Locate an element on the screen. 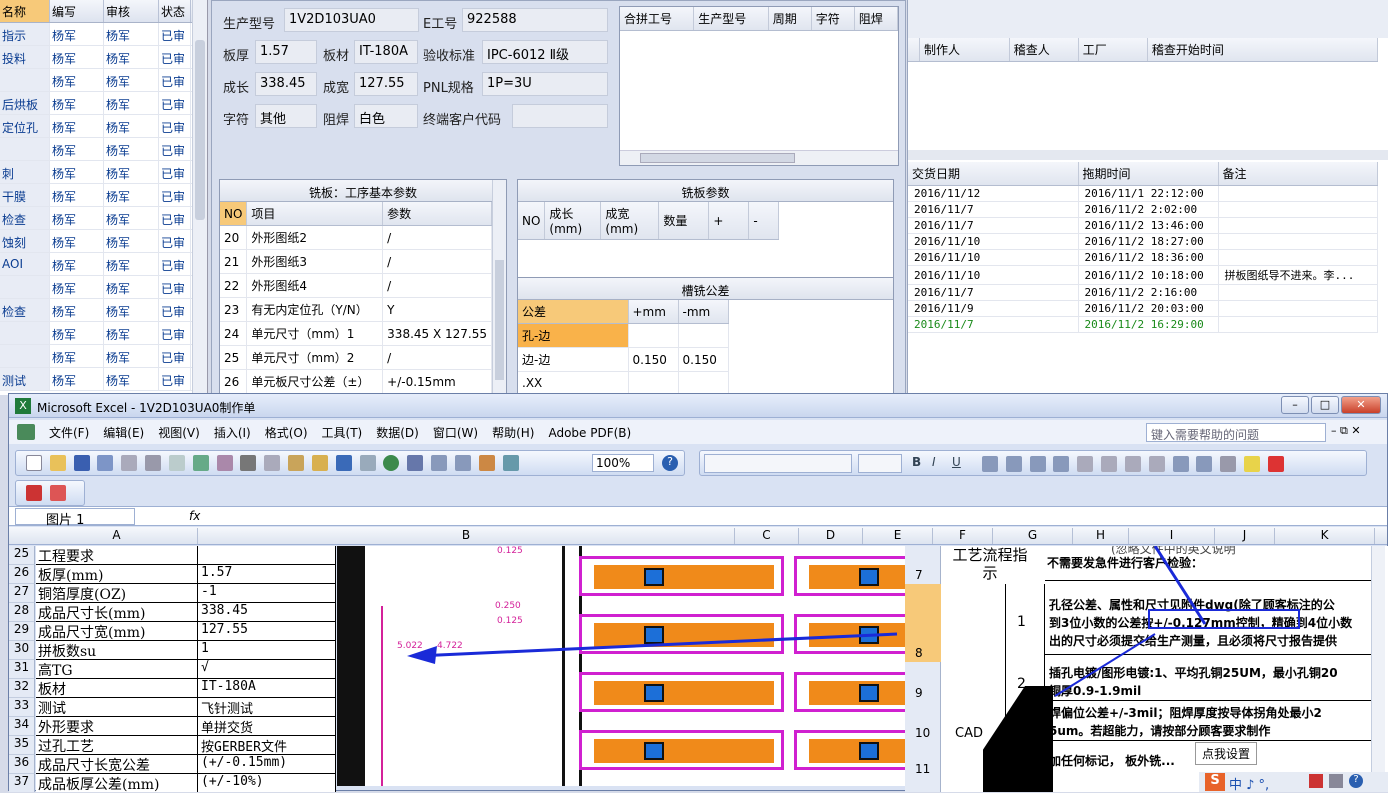 The image size is (1388, 793). cell-b: 1.57 is located at coordinates (267, 574).